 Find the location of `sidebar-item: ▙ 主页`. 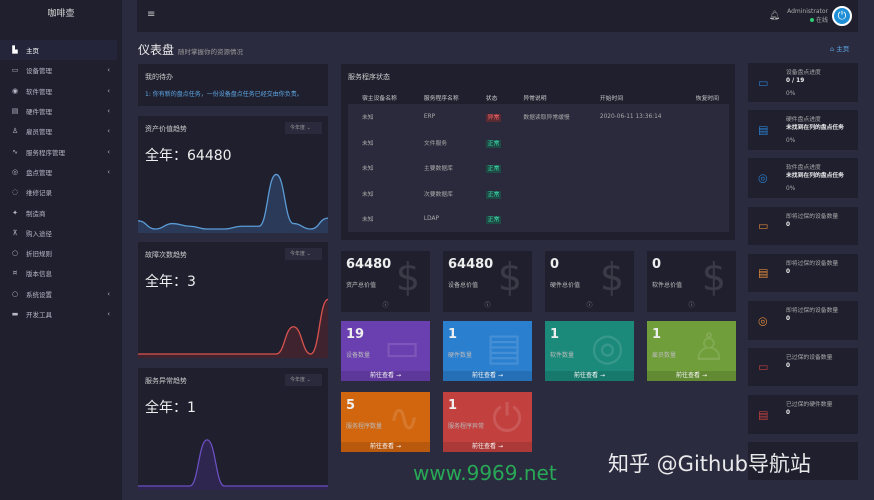

sidebar-item: ▙ 主页 is located at coordinates (58, 50).